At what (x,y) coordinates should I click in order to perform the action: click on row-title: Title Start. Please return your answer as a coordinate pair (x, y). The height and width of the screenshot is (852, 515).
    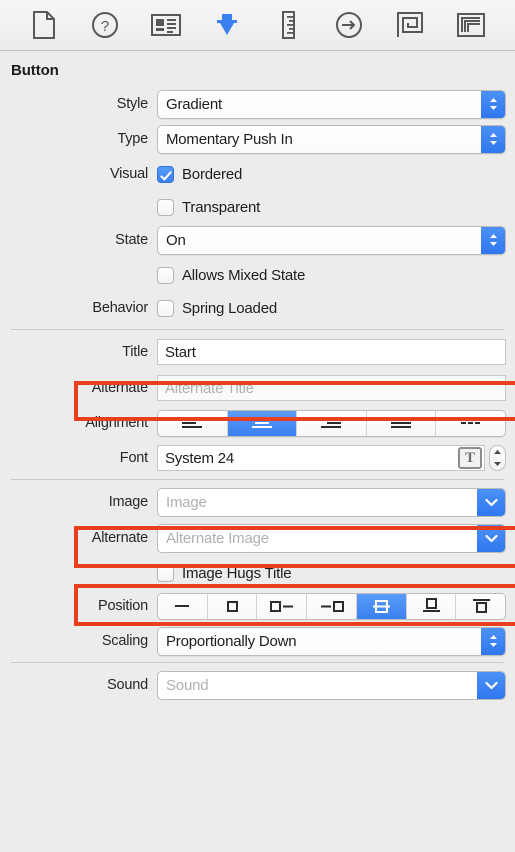
    Looking at the image, I should click on (257, 352).